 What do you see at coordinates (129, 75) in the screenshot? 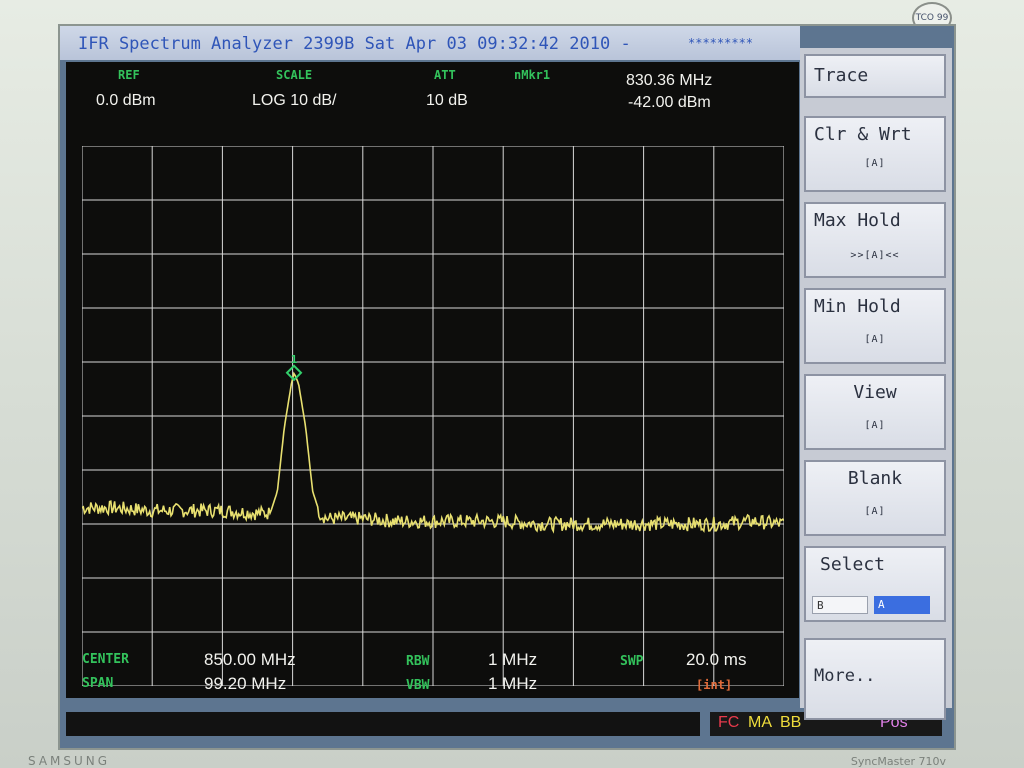
I see `ref-label: REF` at bounding box center [129, 75].